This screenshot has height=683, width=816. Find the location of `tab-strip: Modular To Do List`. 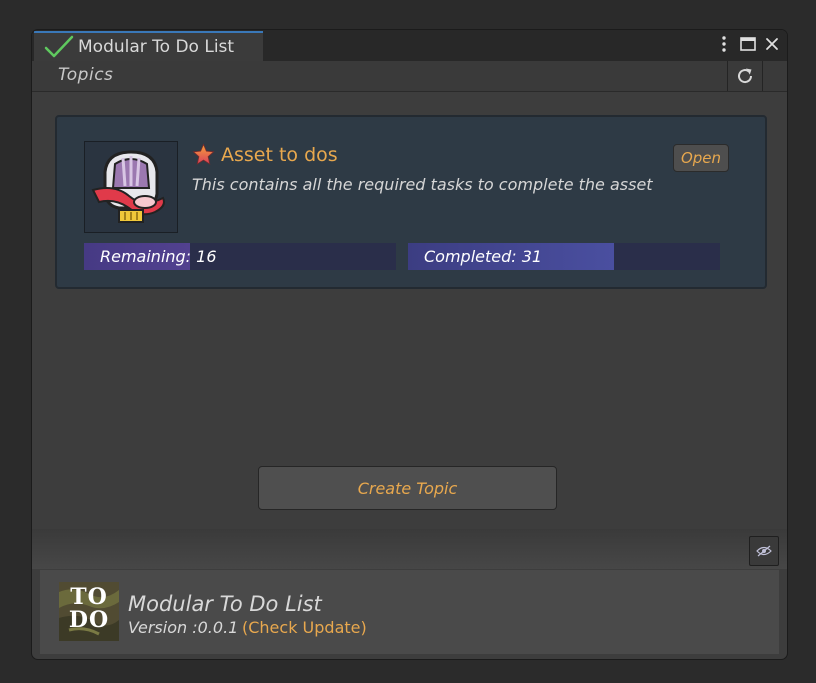

tab-strip: Modular To Do List is located at coordinates (409, 46).